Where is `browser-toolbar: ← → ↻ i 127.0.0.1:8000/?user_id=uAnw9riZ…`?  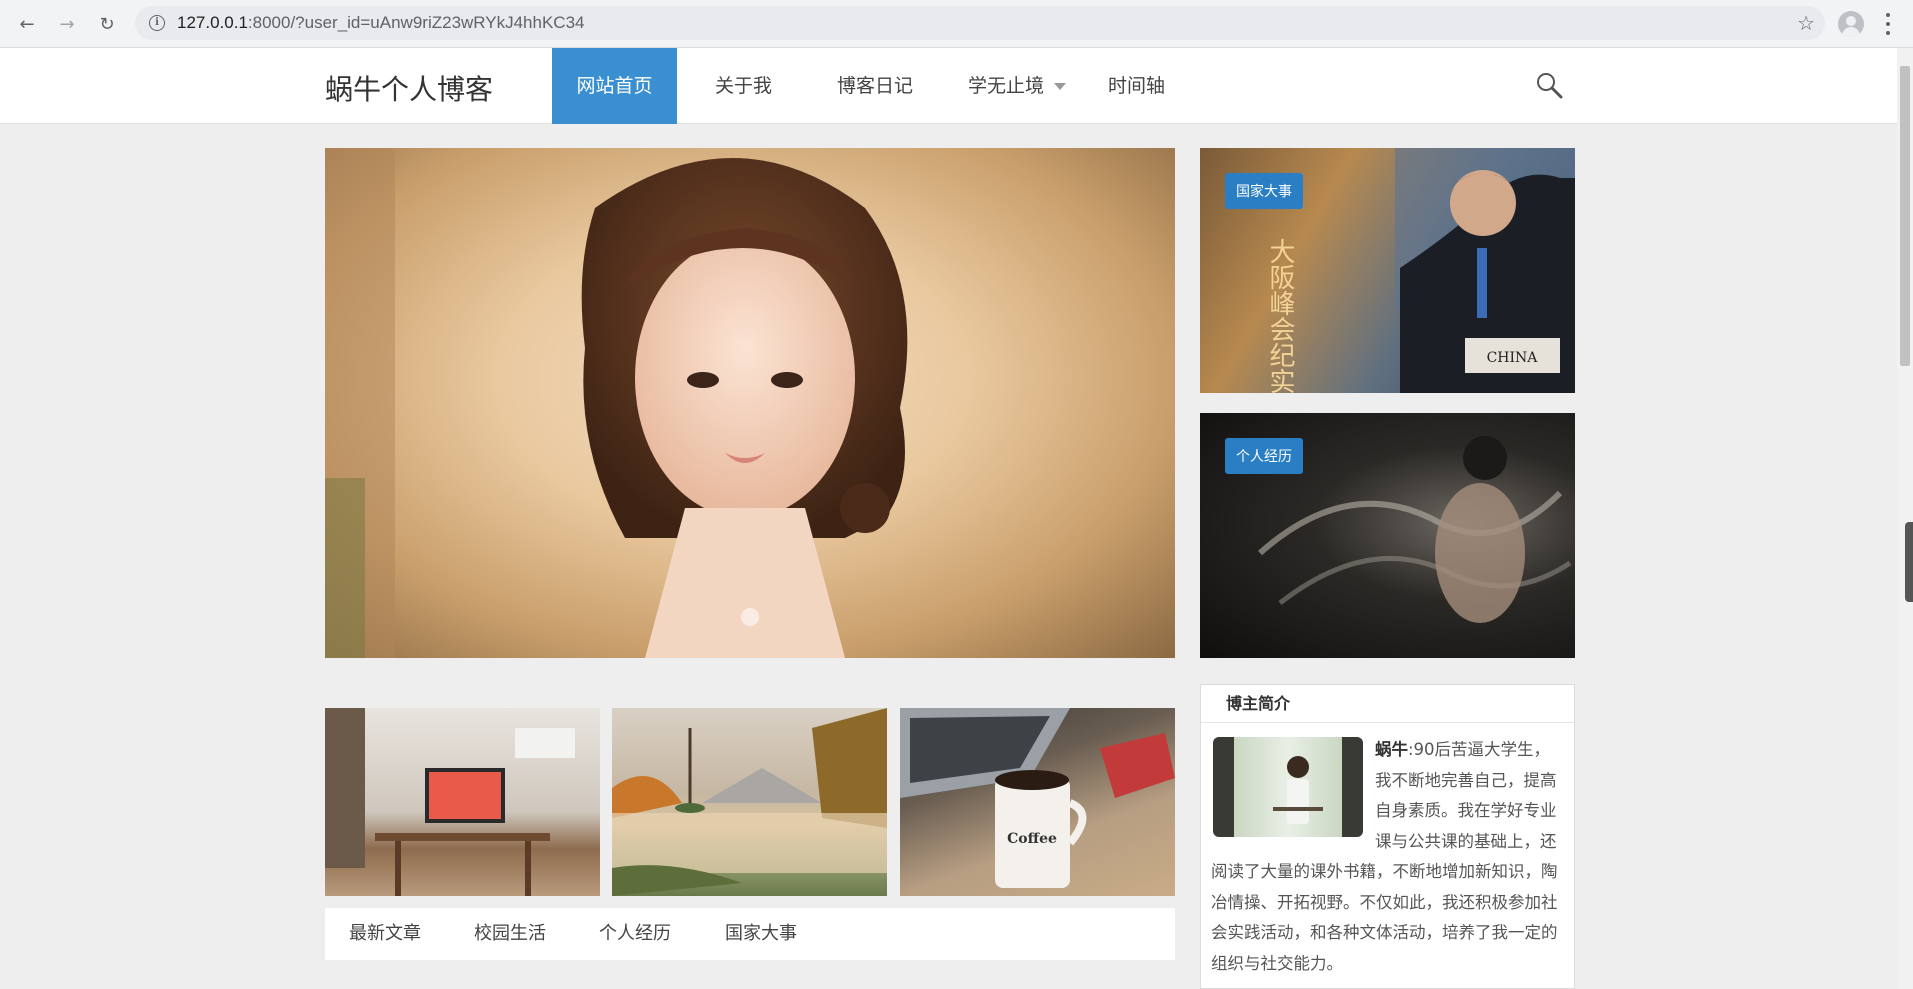
browser-toolbar: ← → ↻ i 127.0.0.1:8000/?user_id=uAnw9riZ… is located at coordinates (956, 24).